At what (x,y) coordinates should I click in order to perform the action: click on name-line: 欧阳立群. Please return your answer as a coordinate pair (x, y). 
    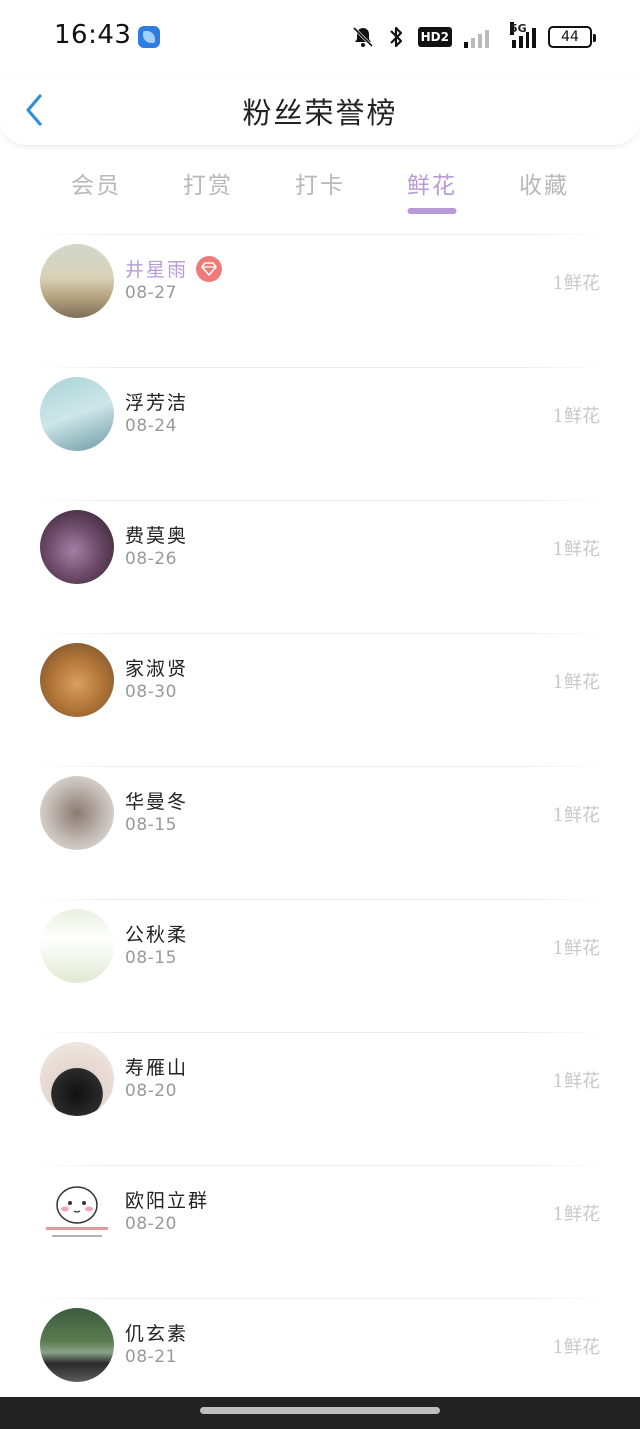
    Looking at the image, I should click on (167, 1199).